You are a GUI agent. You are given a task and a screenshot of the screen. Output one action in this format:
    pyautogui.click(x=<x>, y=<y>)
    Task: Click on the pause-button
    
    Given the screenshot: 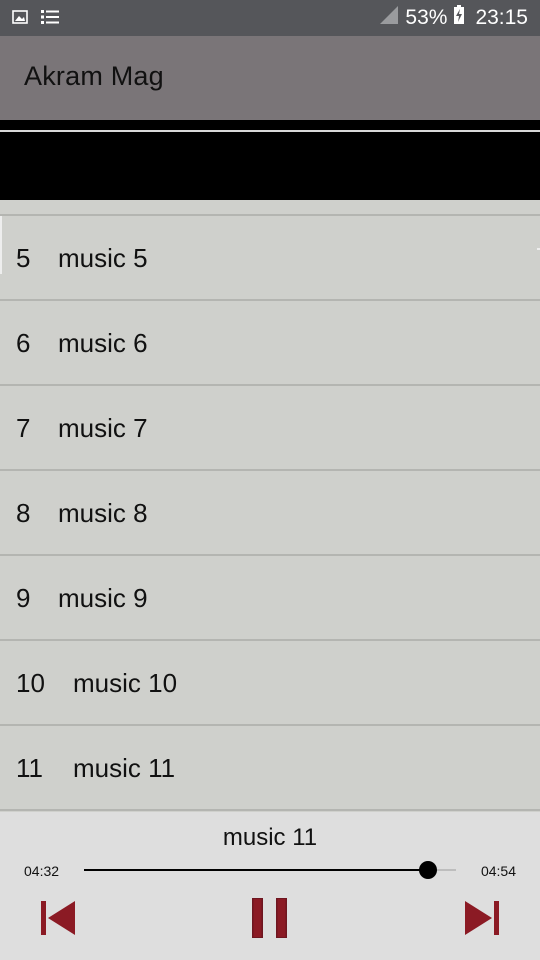 What is the action you would take?
    pyautogui.click(x=270, y=918)
    